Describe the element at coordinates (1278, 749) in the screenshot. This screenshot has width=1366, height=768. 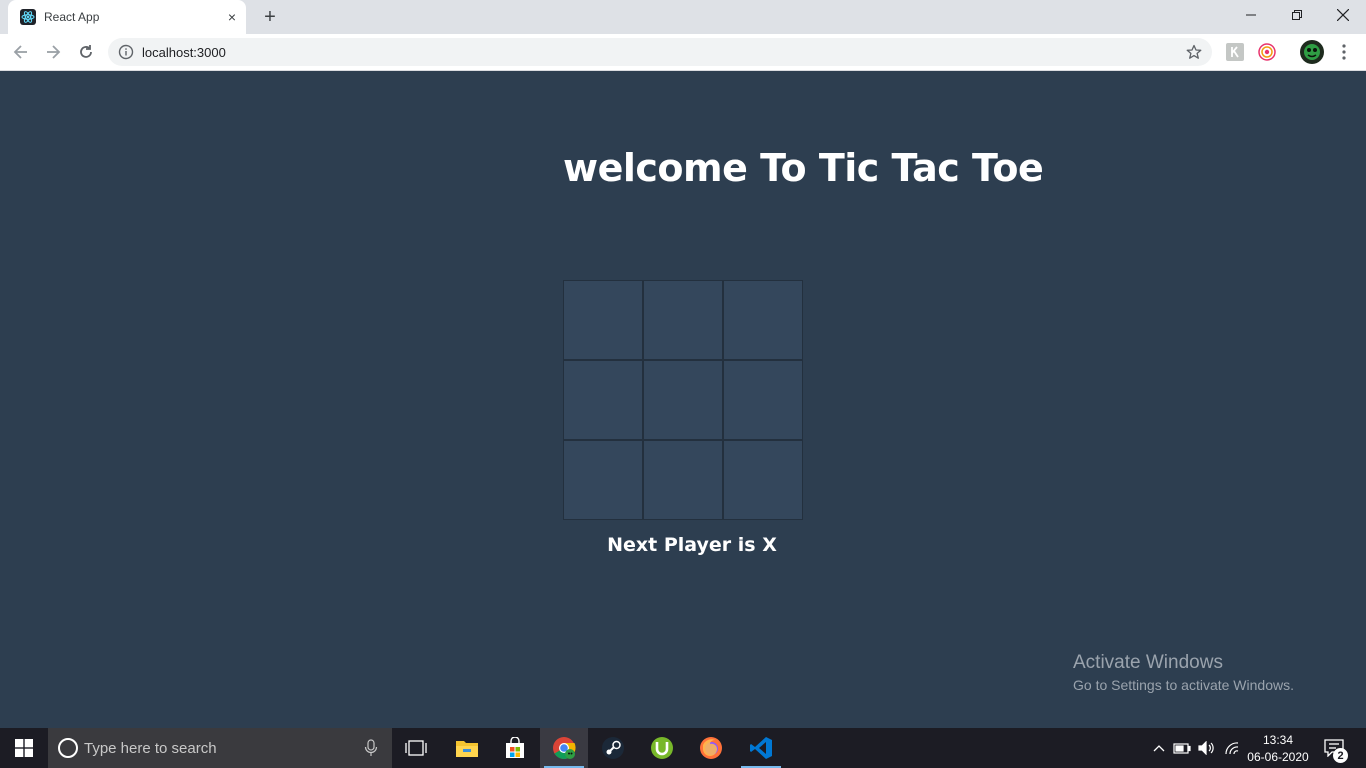
I see `taskbar-clock: 13:34 06-06-2020` at that location.